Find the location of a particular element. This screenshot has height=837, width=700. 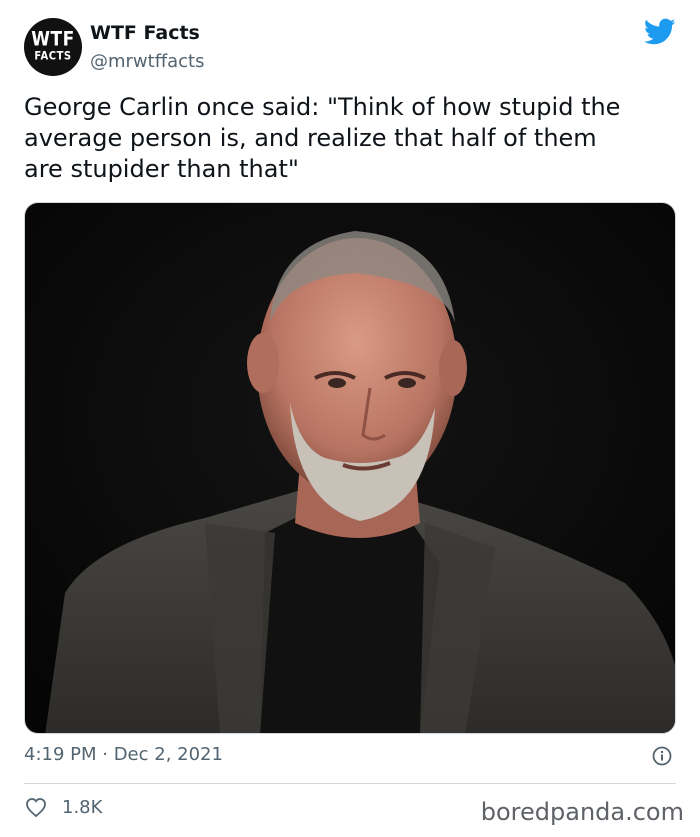

author-name: WTF Facts is located at coordinates (145, 33).